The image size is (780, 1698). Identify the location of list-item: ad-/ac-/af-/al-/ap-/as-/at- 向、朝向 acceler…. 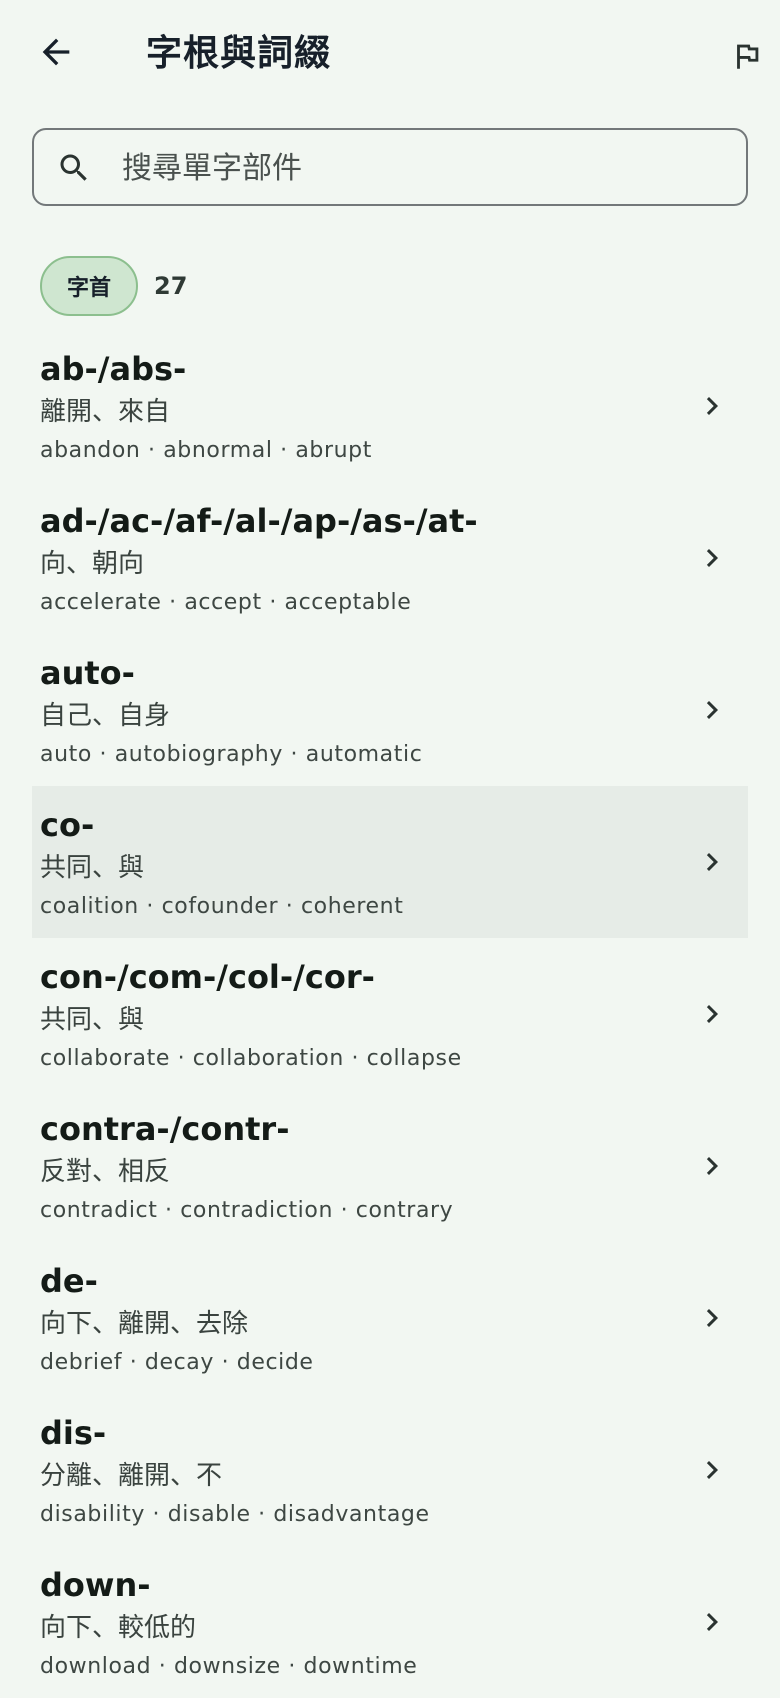
(390, 558).